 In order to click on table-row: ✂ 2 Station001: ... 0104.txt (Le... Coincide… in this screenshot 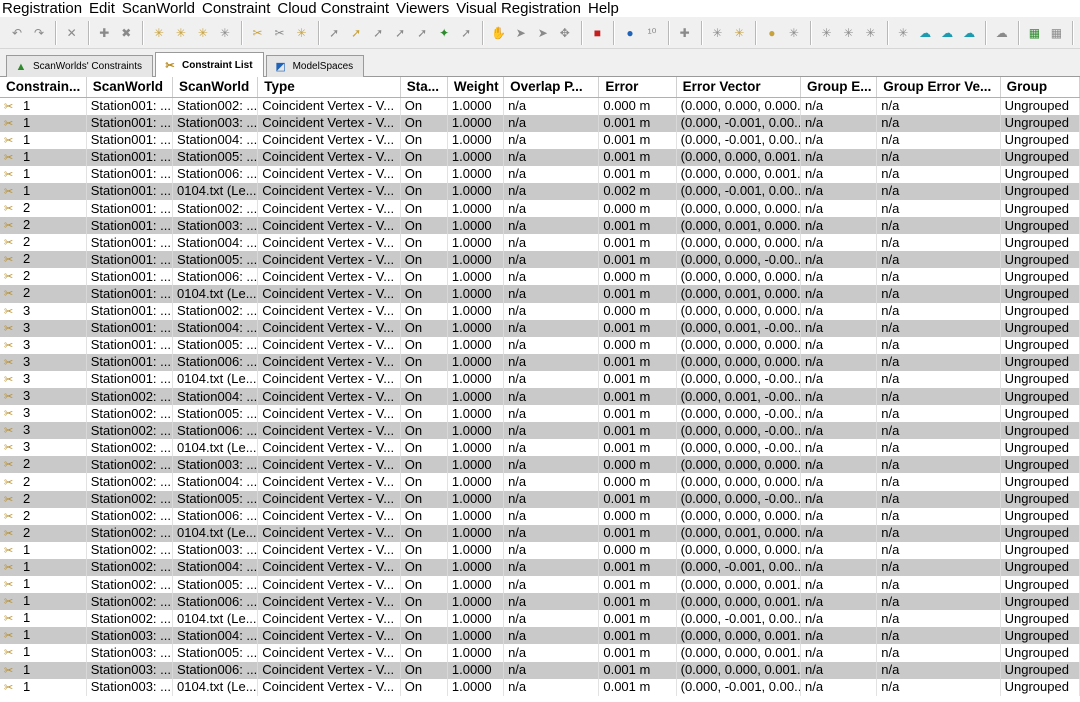, I will do `click(540, 294)`.